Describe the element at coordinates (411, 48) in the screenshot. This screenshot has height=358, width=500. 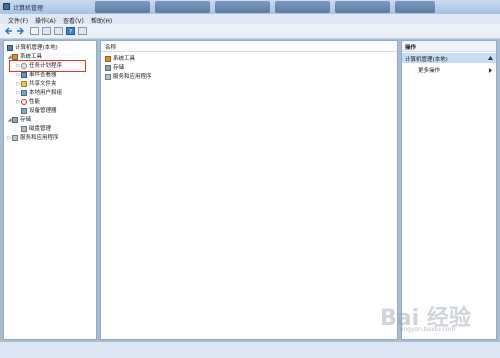
I see `actions-header-label: 操作` at that location.